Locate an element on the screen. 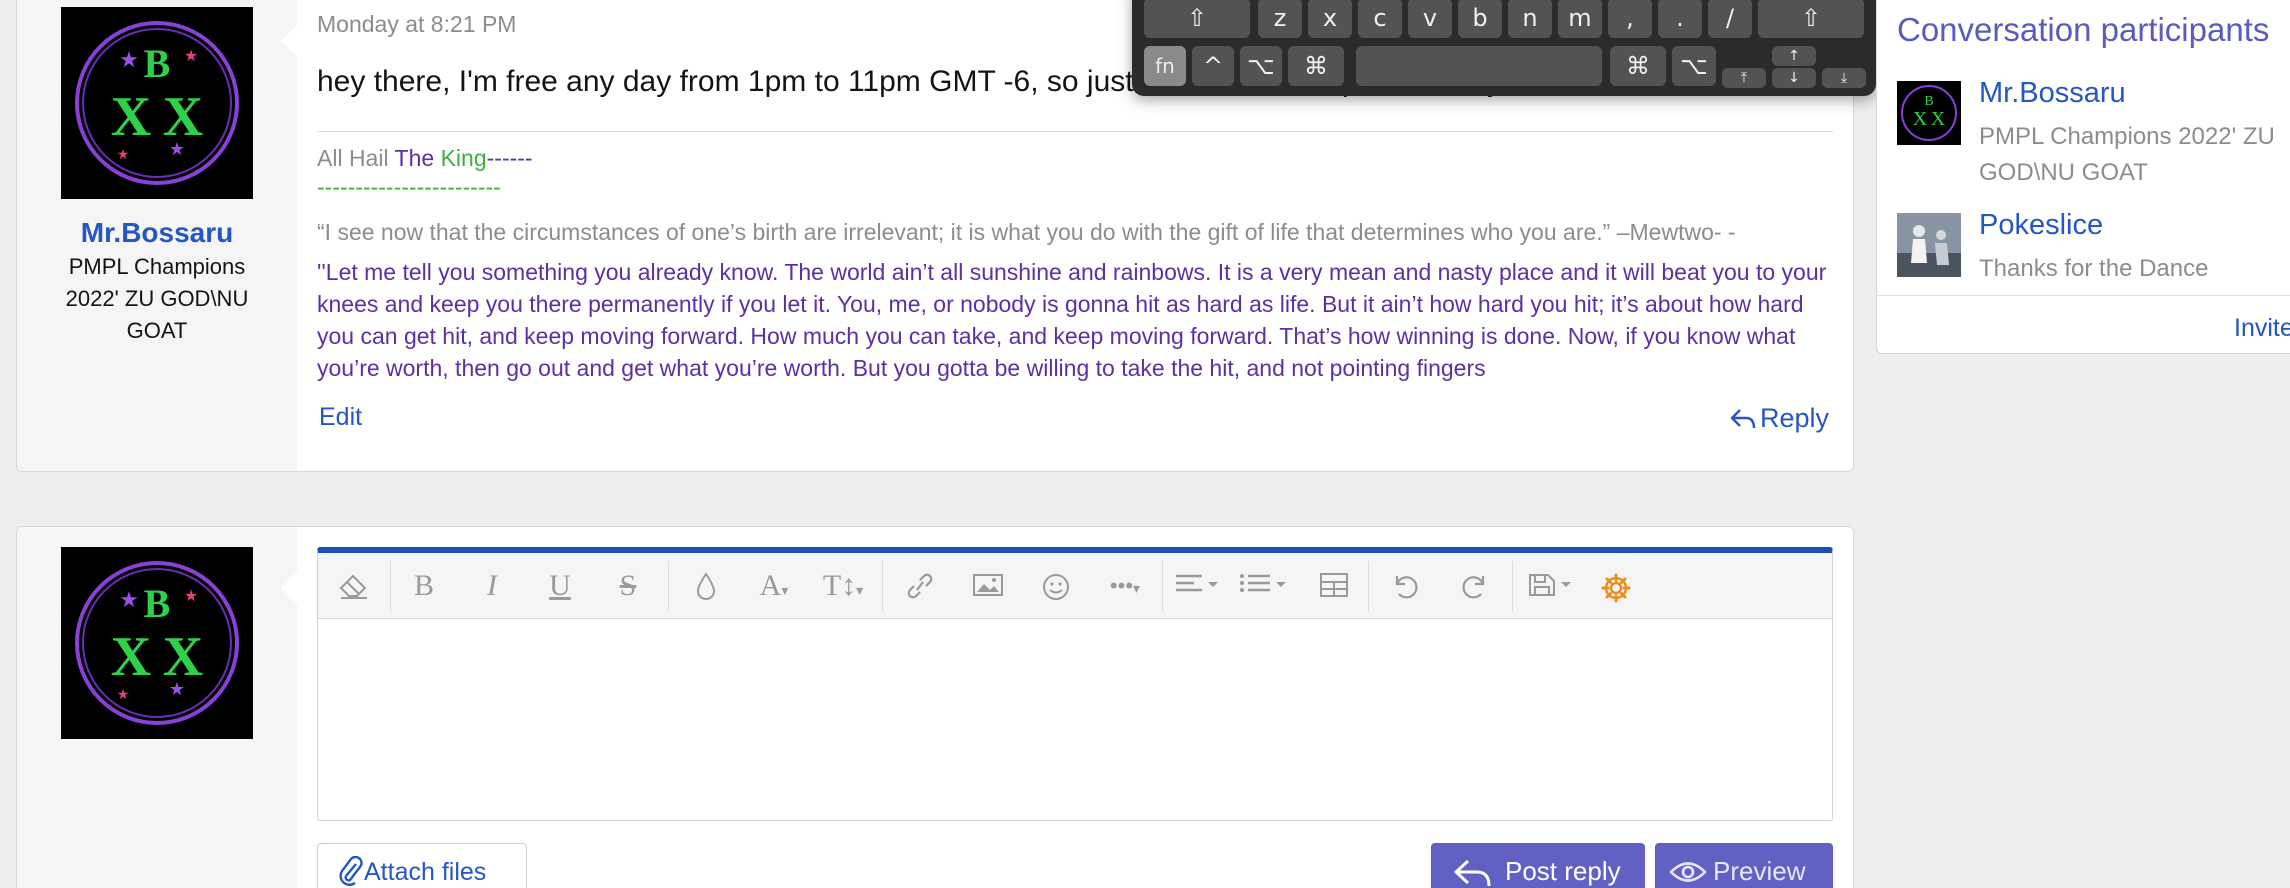  undo-icon is located at coordinates (1406, 586).